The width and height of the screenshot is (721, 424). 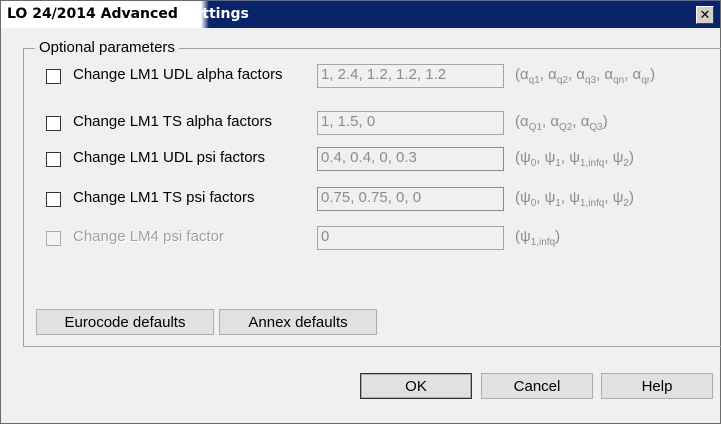 I want to click on hint-subscript: Q2, so click(x=566, y=127).